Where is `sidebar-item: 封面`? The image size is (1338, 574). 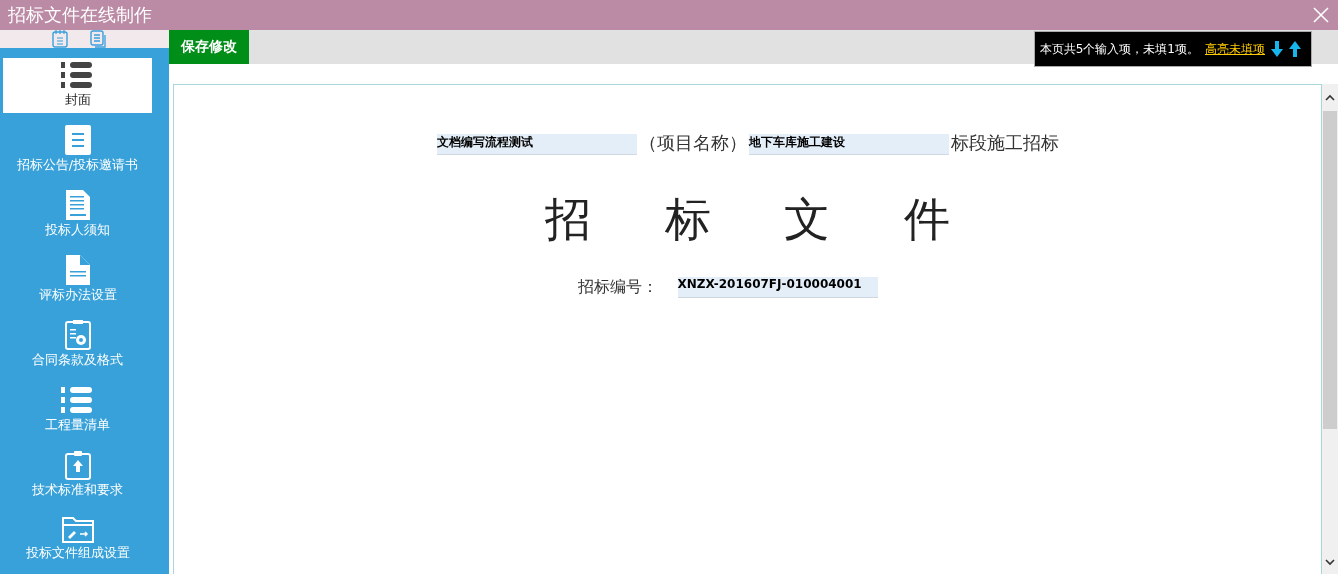
sidebar-item: 封面 is located at coordinates (77, 85).